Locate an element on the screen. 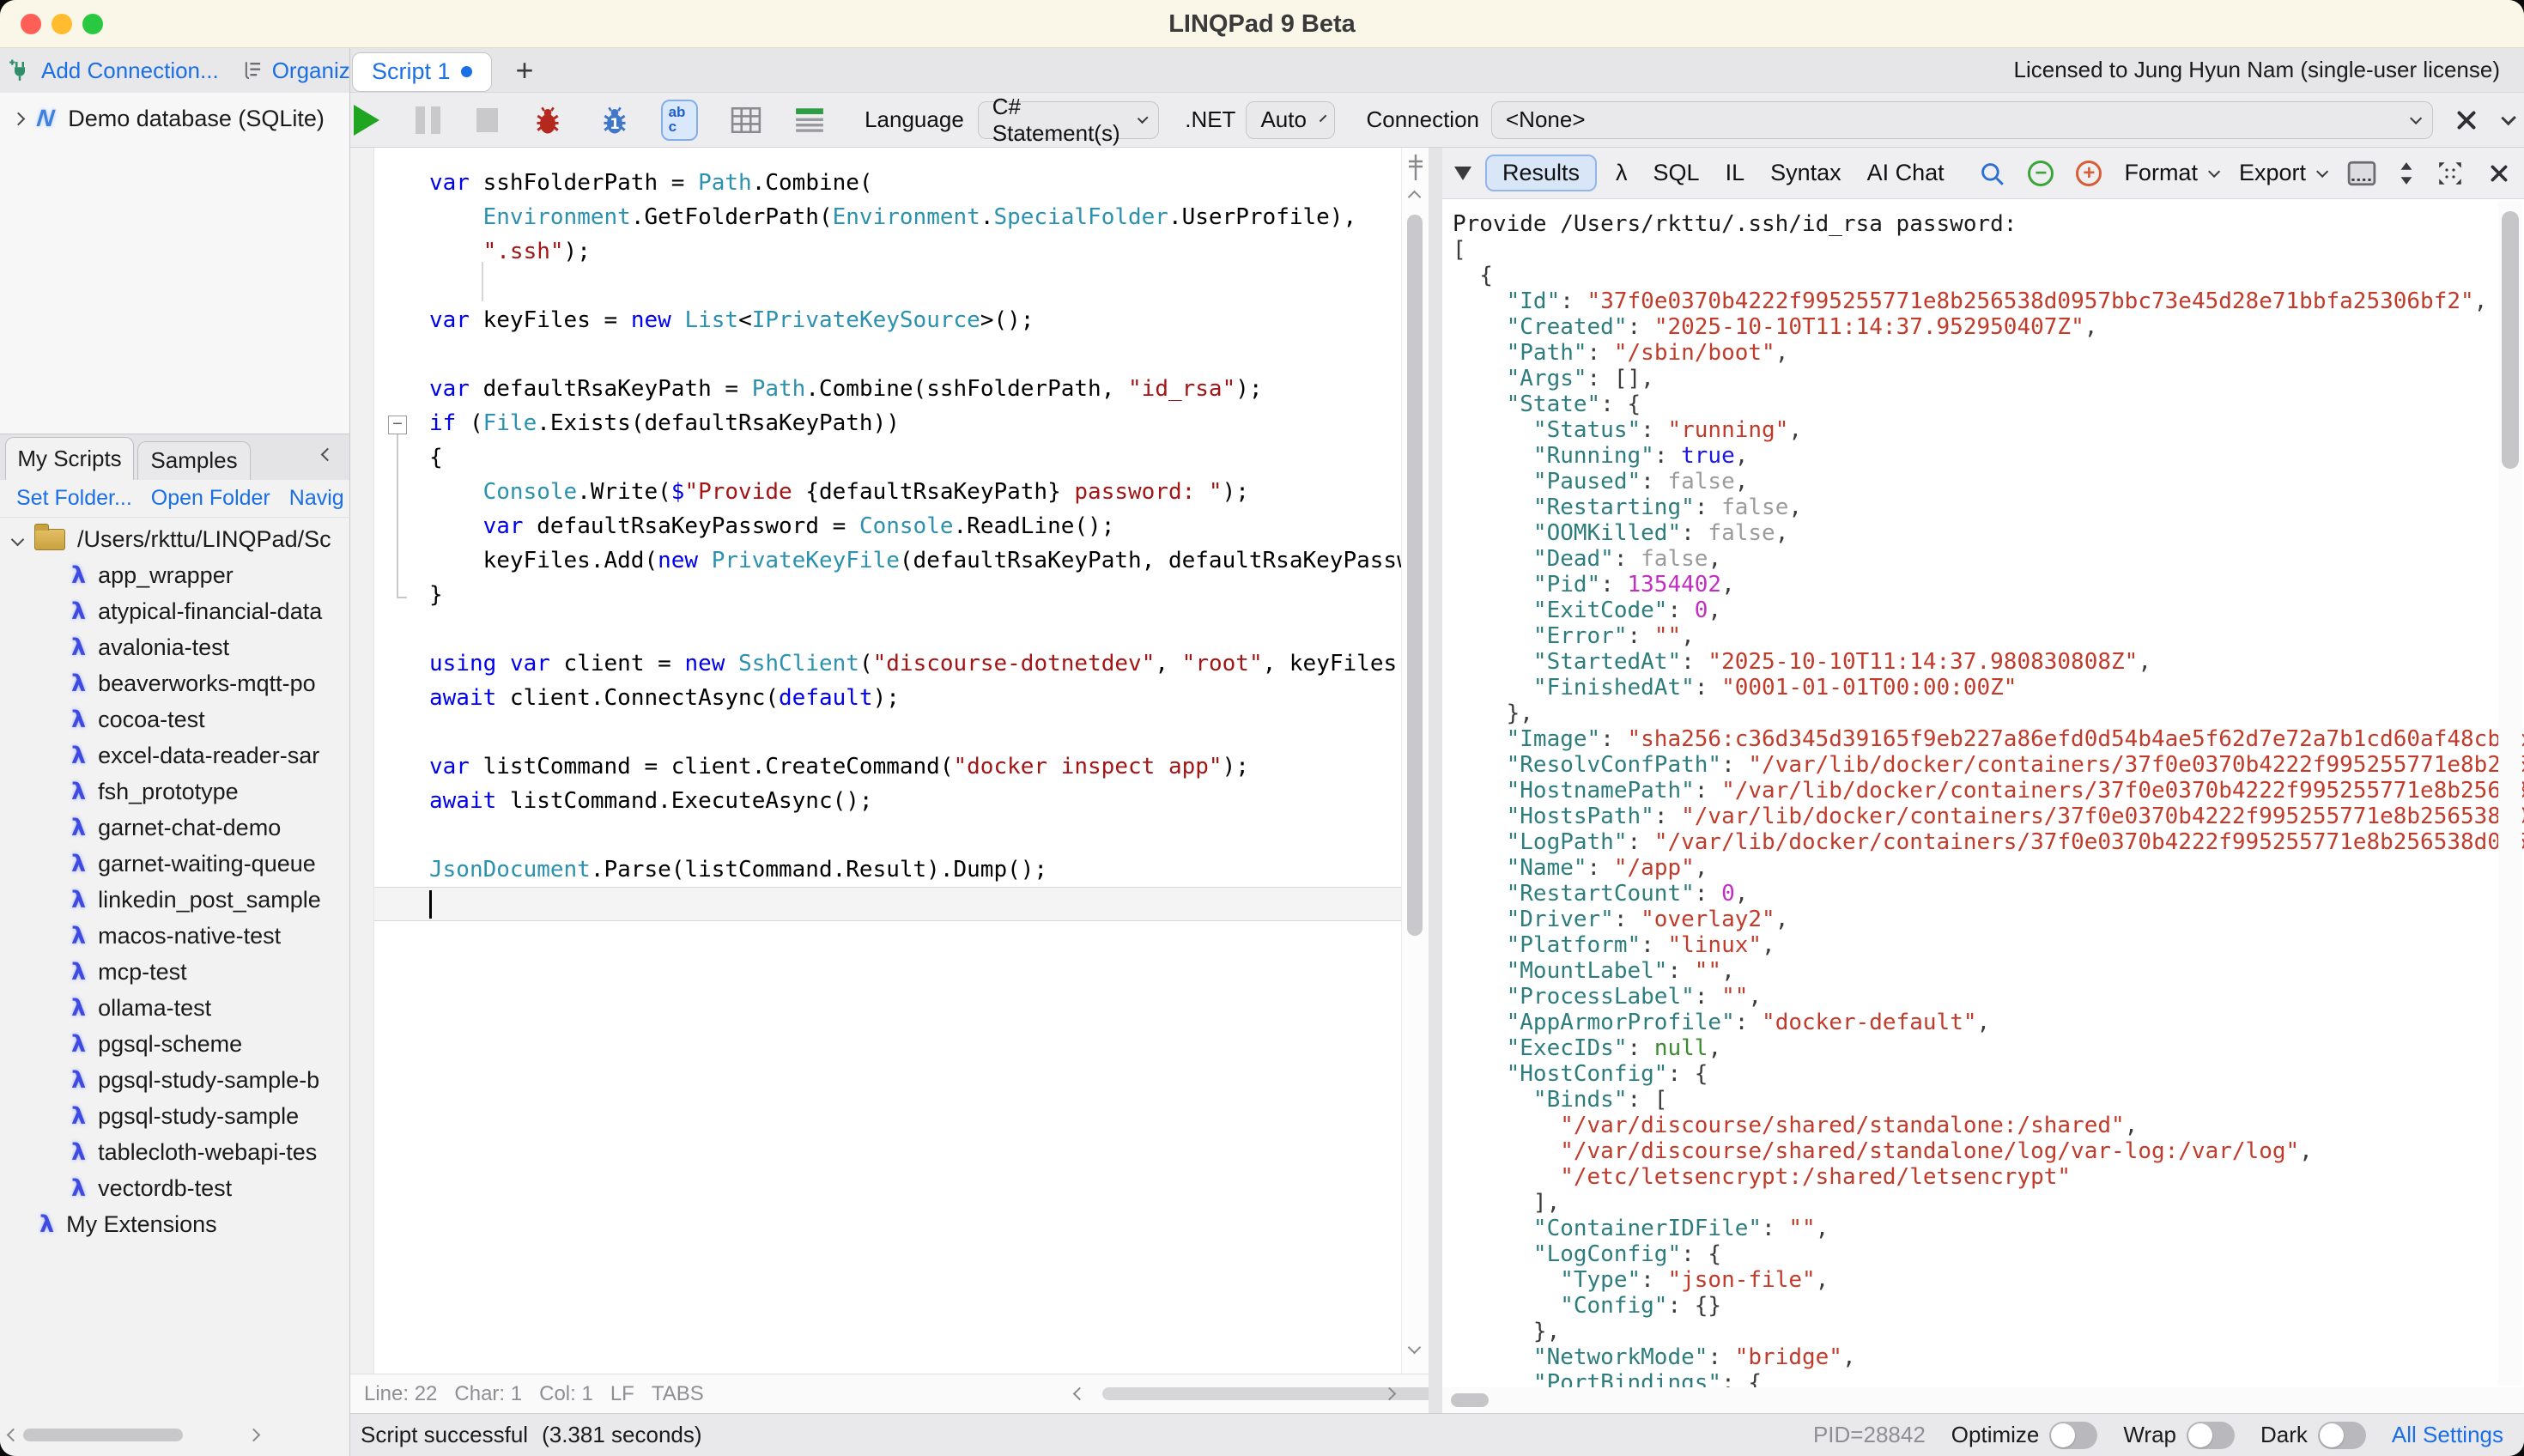  close-results-icon is located at coordinates (2499, 173).